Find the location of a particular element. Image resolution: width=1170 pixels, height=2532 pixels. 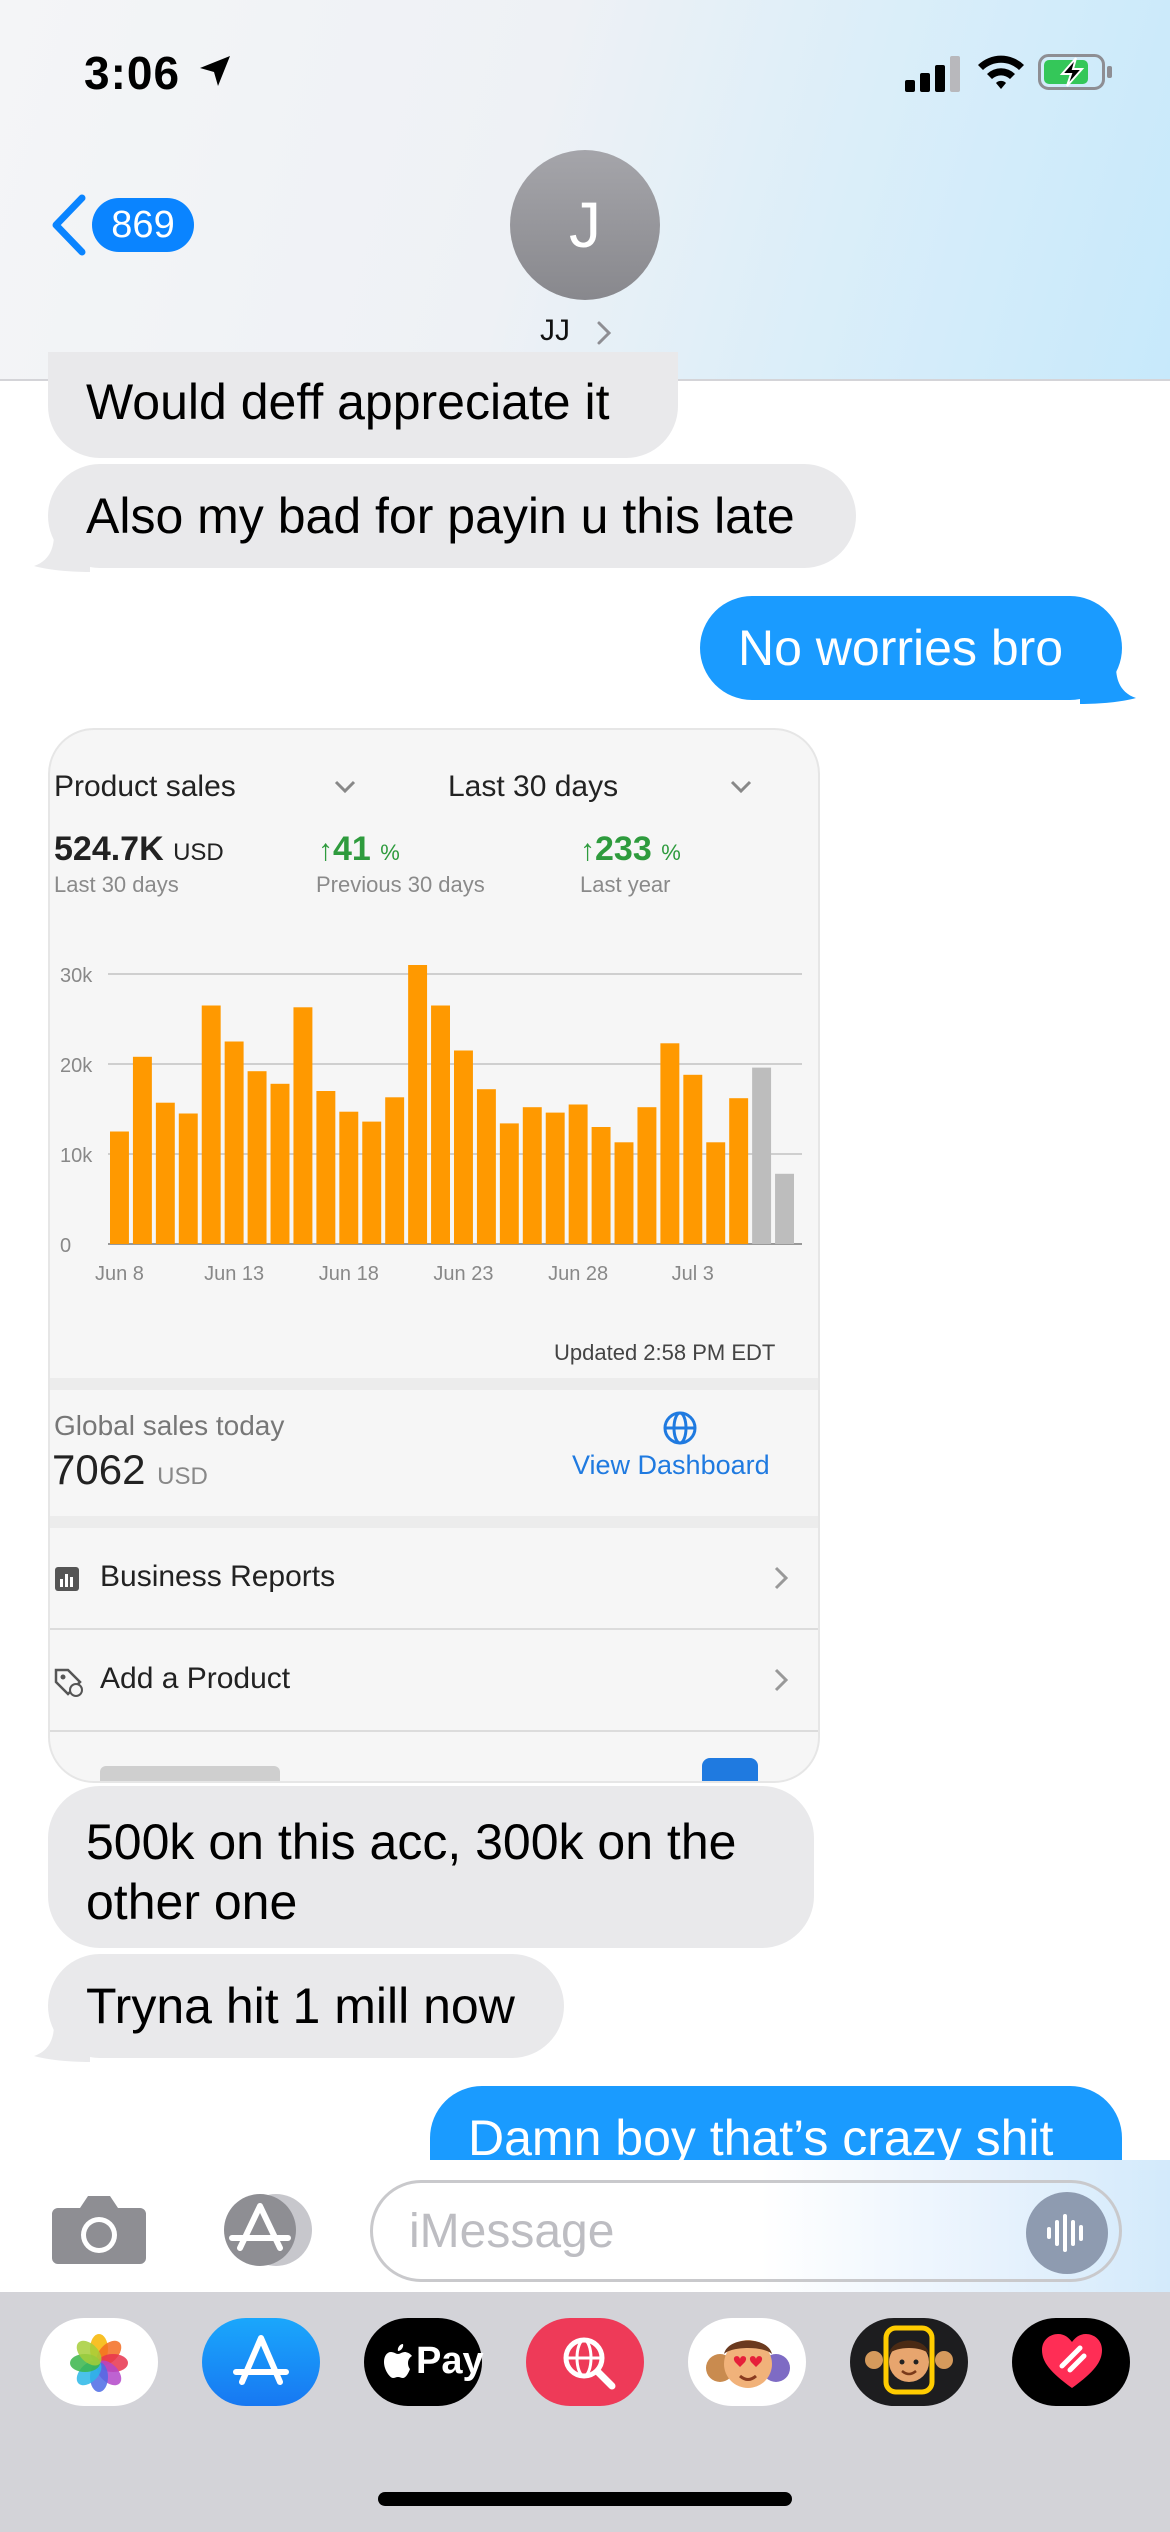

global-value: 7062 is located at coordinates (99, 1469).